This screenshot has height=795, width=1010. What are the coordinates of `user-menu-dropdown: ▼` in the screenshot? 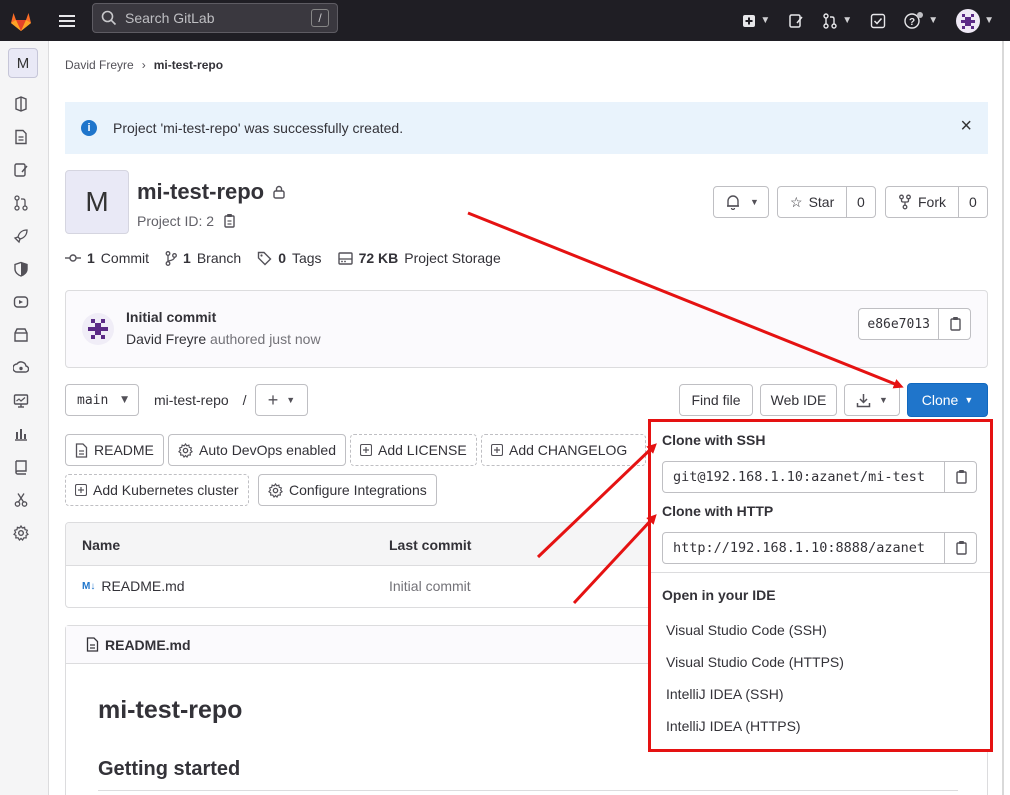 It's located at (975, 21).